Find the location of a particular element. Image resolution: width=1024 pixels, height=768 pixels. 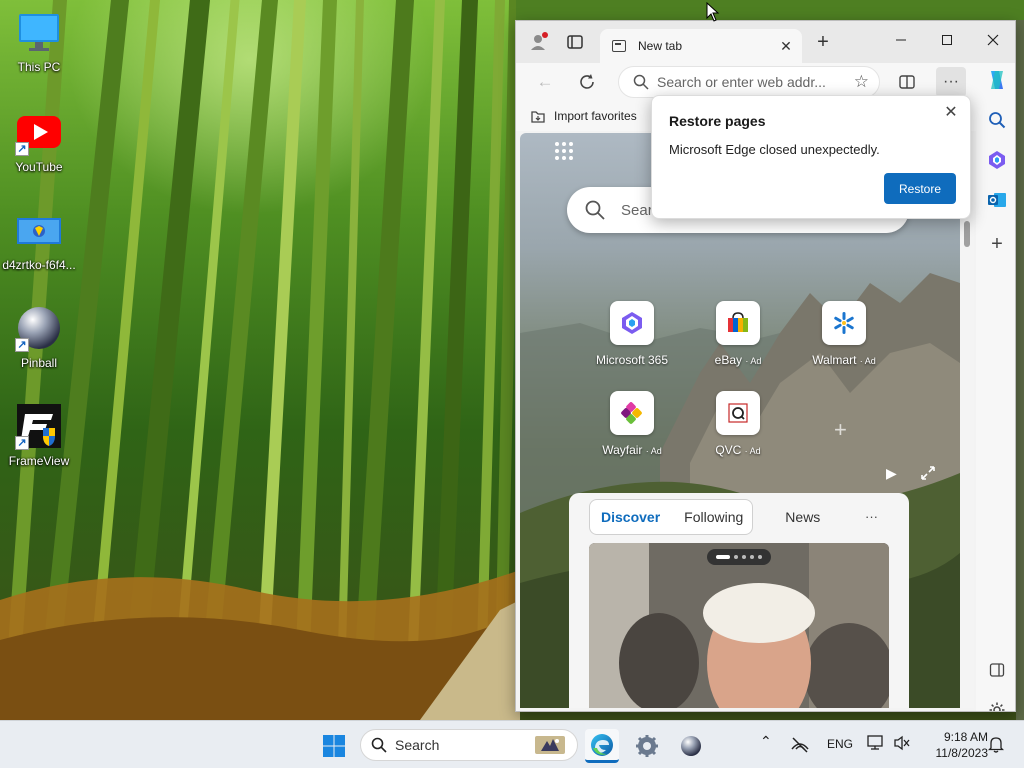

bell-icon is located at coordinates (996, 745).